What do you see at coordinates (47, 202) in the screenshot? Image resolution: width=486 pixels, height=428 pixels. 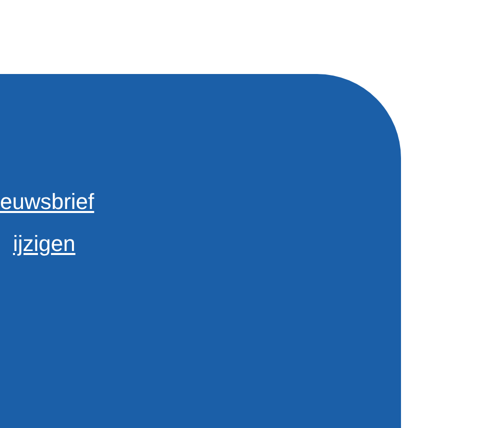 I see `link: euwsbrief` at bounding box center [47, 202].